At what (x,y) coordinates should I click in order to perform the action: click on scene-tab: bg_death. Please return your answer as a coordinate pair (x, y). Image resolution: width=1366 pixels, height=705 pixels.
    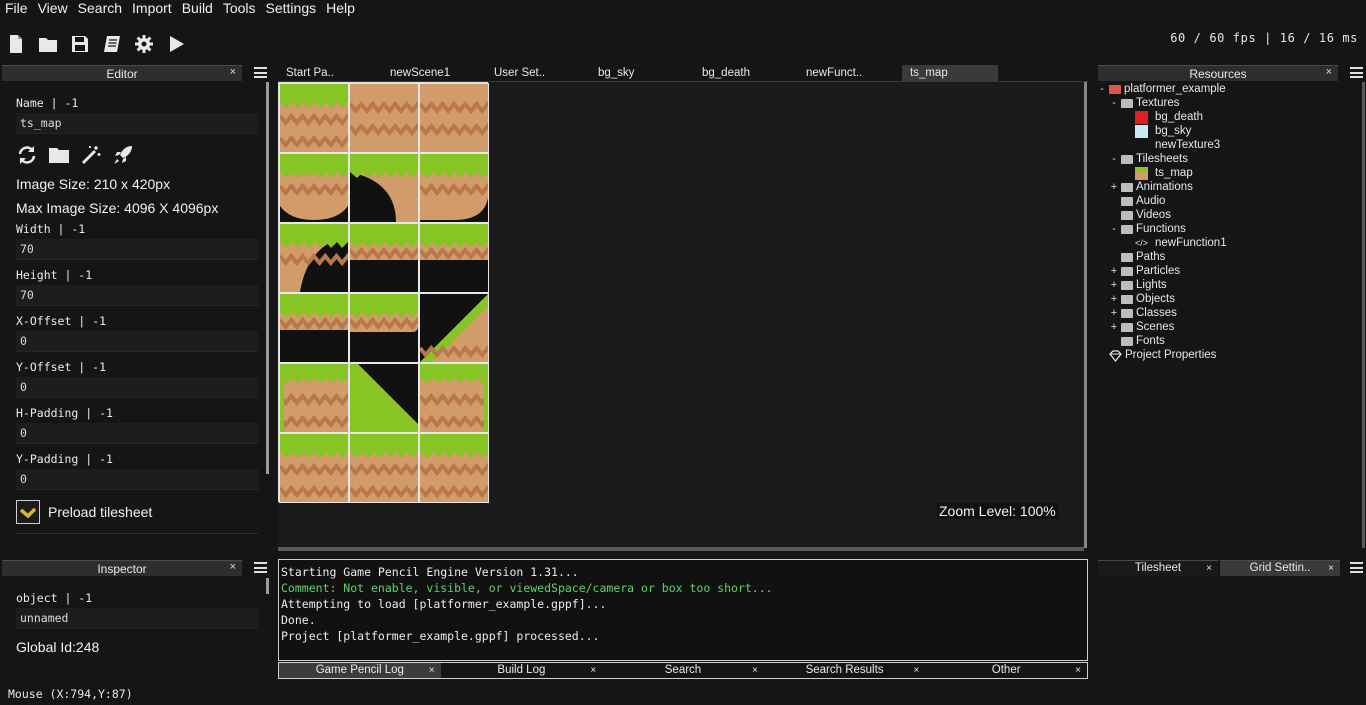
    Looking at the image, I should click on (746, 73).